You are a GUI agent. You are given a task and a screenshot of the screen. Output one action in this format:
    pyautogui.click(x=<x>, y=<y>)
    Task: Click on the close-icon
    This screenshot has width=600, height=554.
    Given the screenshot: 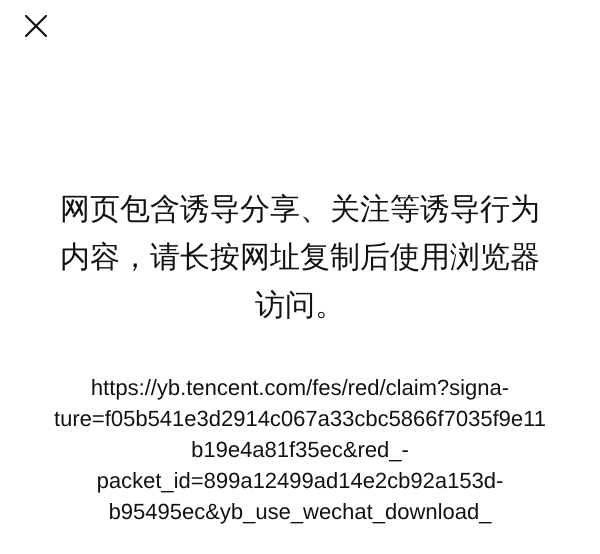 What is the action you would take?
    pyautogui.click(x=36, y=26)
    